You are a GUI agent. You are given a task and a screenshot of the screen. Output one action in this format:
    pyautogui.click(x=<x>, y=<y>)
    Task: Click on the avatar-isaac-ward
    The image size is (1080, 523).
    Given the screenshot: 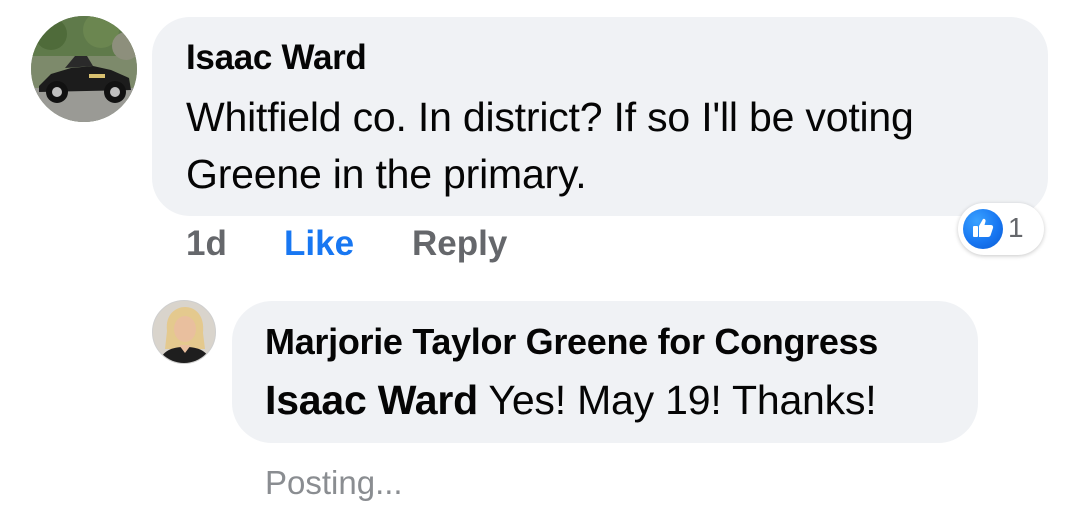 What is the action you would take?
    pyautogui.click(x=84, y=69)
    